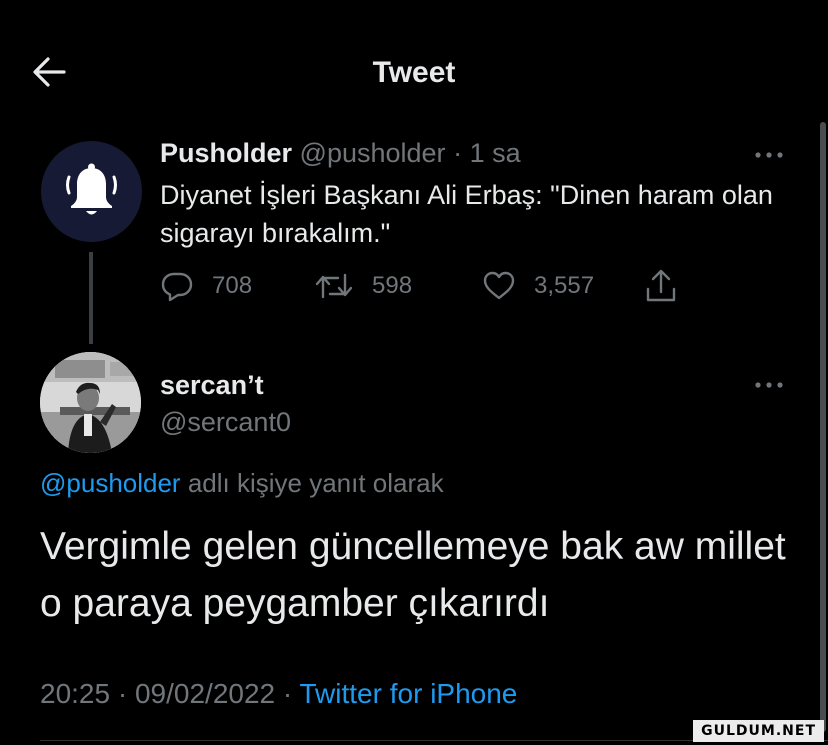 The width and height of the screenshot is (828, 745). Describe the element at coordinates (564, 285) in the screenshot. I see `like-count: 3,557` at that location.